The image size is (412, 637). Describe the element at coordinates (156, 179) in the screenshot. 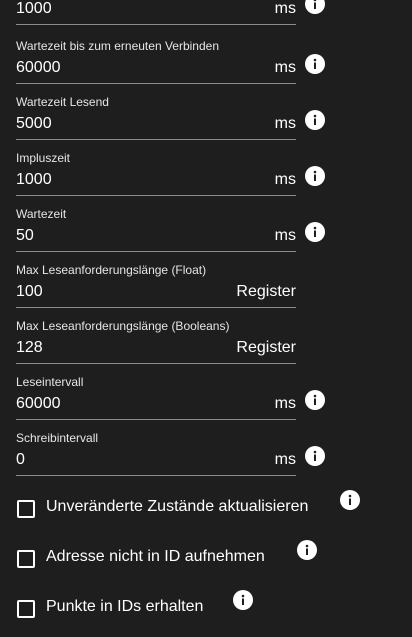

I see `field-pulse-time: Impluszeit 1000 ms` at that location.